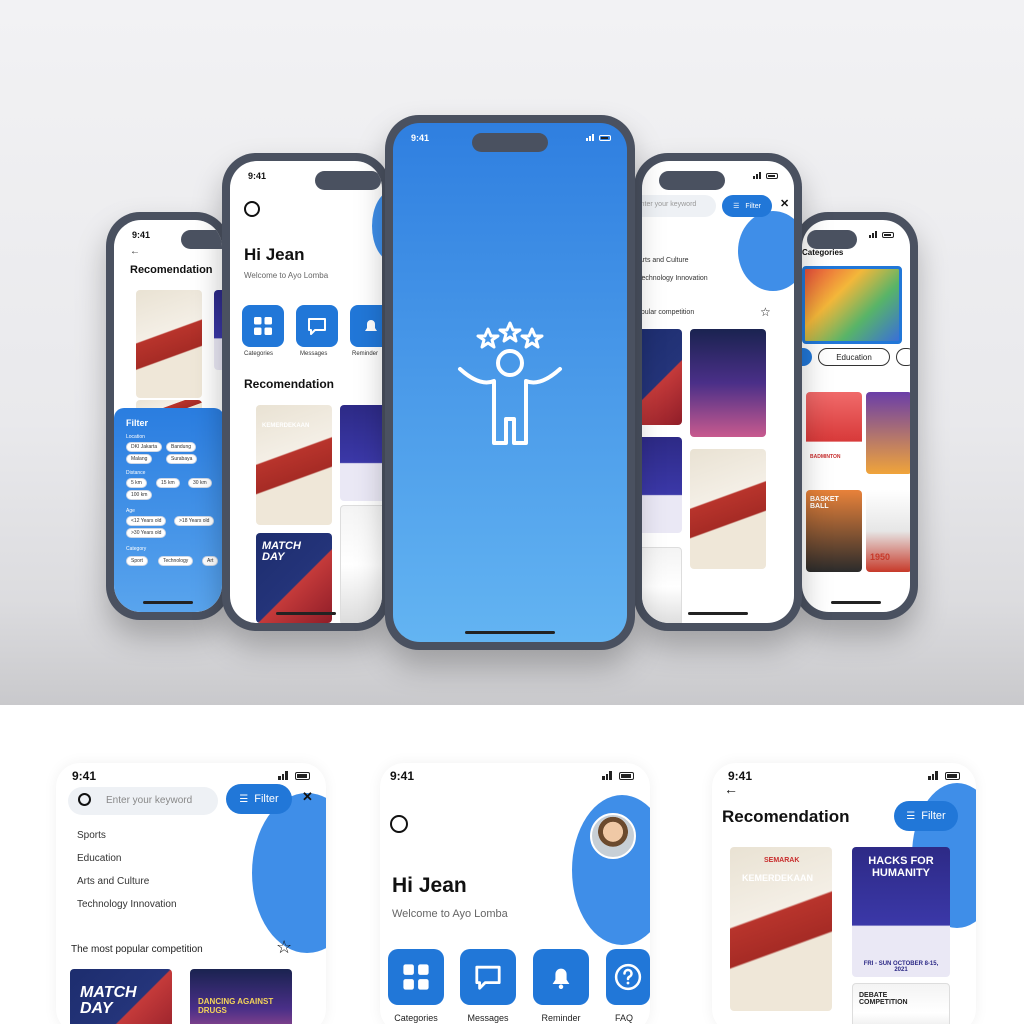  I want to click on category-tab-education: Education, so click(854, 357).